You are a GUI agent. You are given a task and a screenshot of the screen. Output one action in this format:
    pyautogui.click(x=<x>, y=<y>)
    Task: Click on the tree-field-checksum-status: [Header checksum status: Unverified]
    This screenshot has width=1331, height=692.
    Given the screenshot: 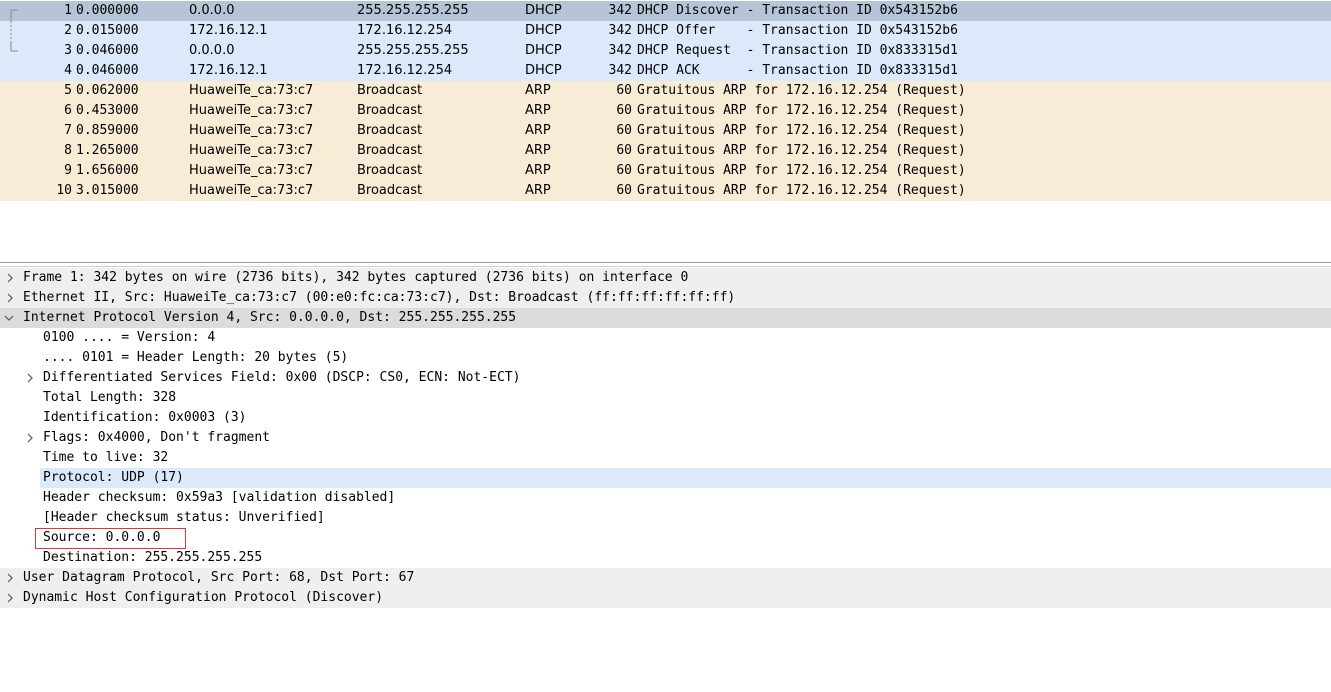 What is the action you would take?
    pyautogui.click(x=665, y=518)
    